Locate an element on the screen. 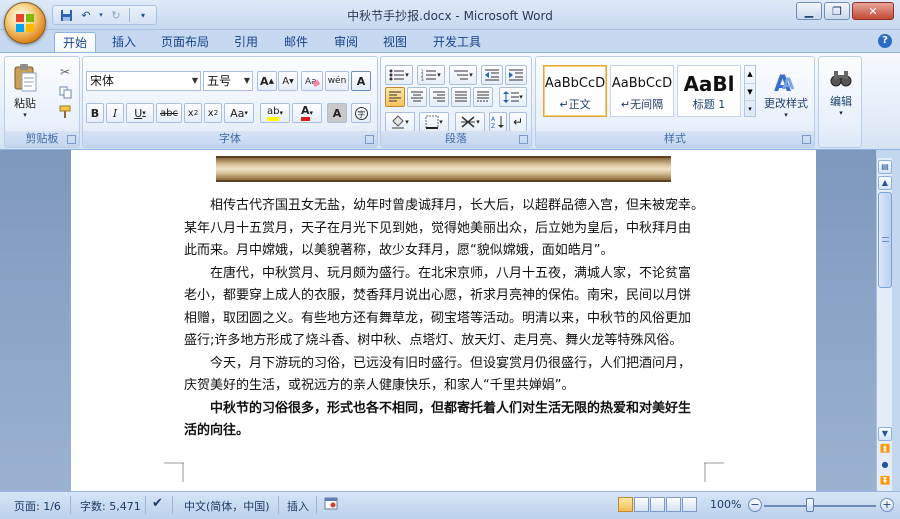  status-separator is located at coordinates (316, 505).